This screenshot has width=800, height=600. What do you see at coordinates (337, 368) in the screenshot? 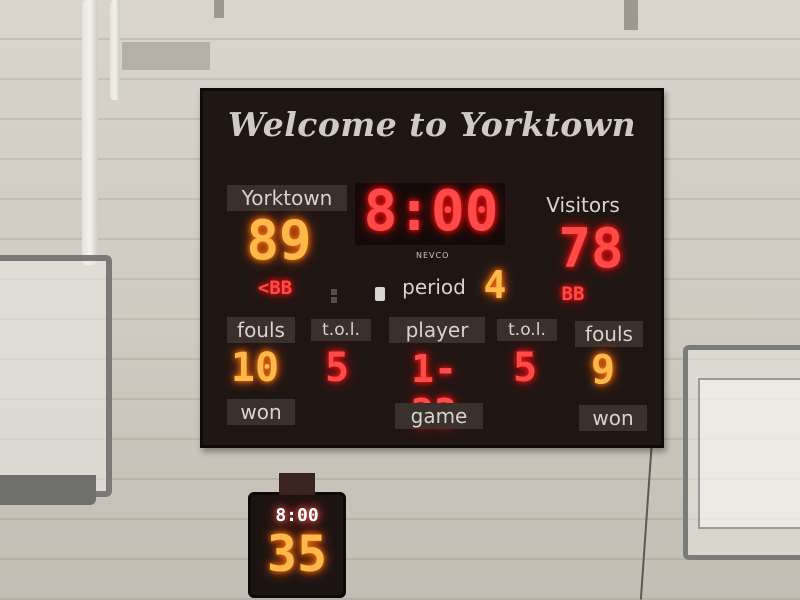
I see `home-tol: 5` at bounding box center [337, 368].